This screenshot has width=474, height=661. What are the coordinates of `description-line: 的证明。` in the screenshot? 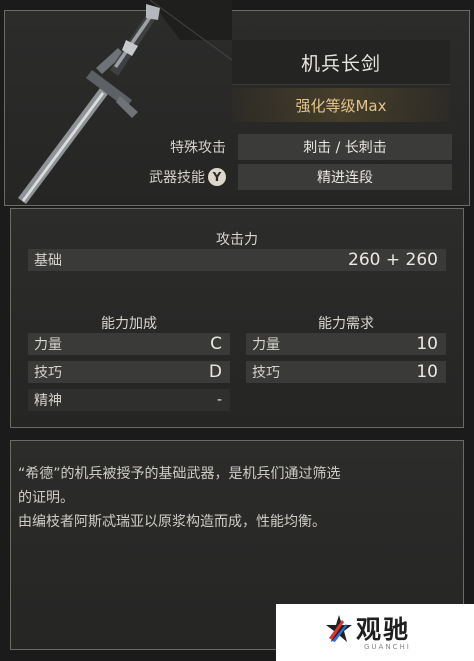 It's located at (46, 498).